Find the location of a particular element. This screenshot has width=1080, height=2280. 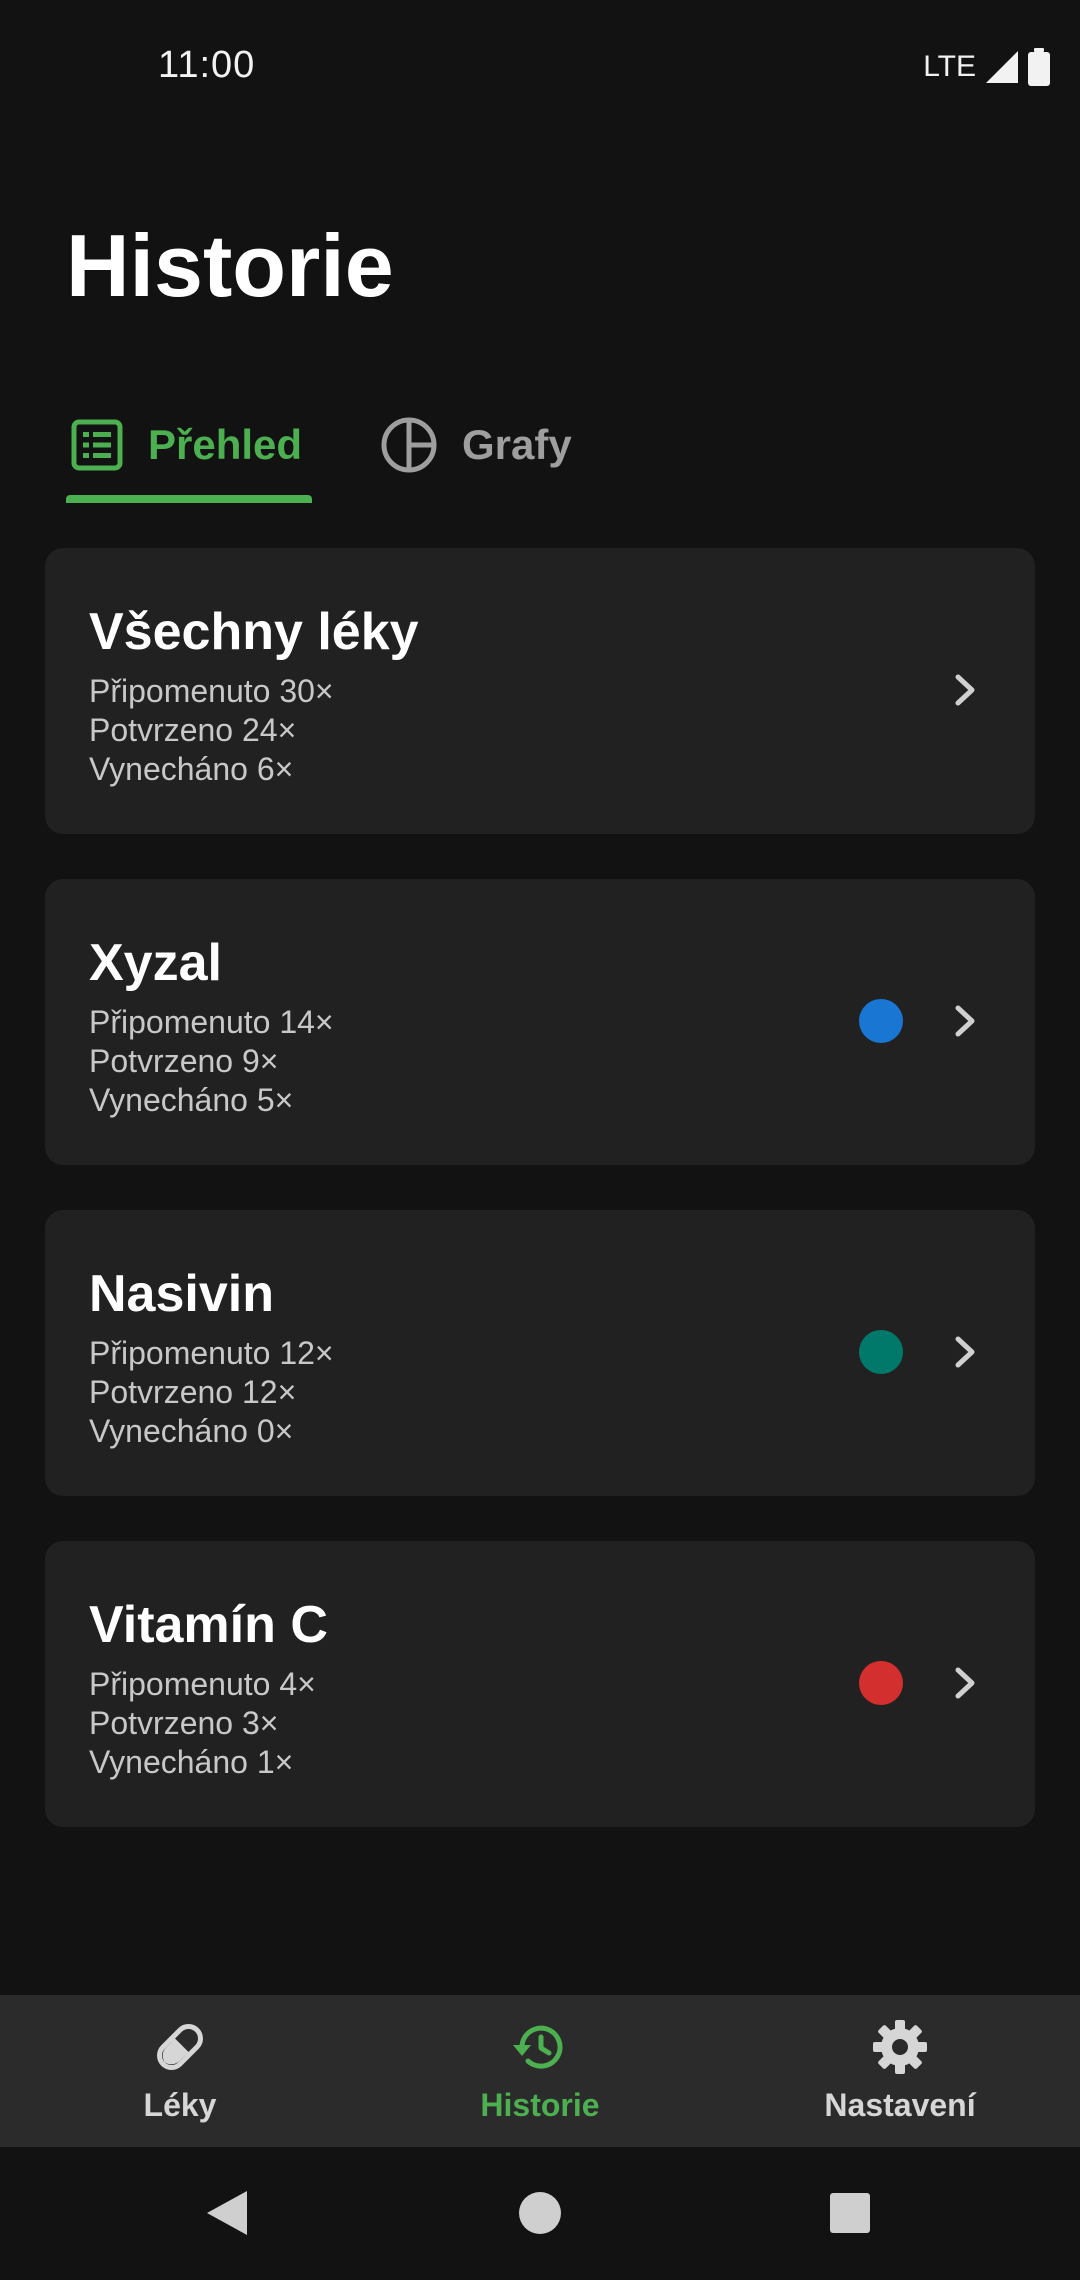

nav-item-medications: Léky is located at coordinates (180, 2071).